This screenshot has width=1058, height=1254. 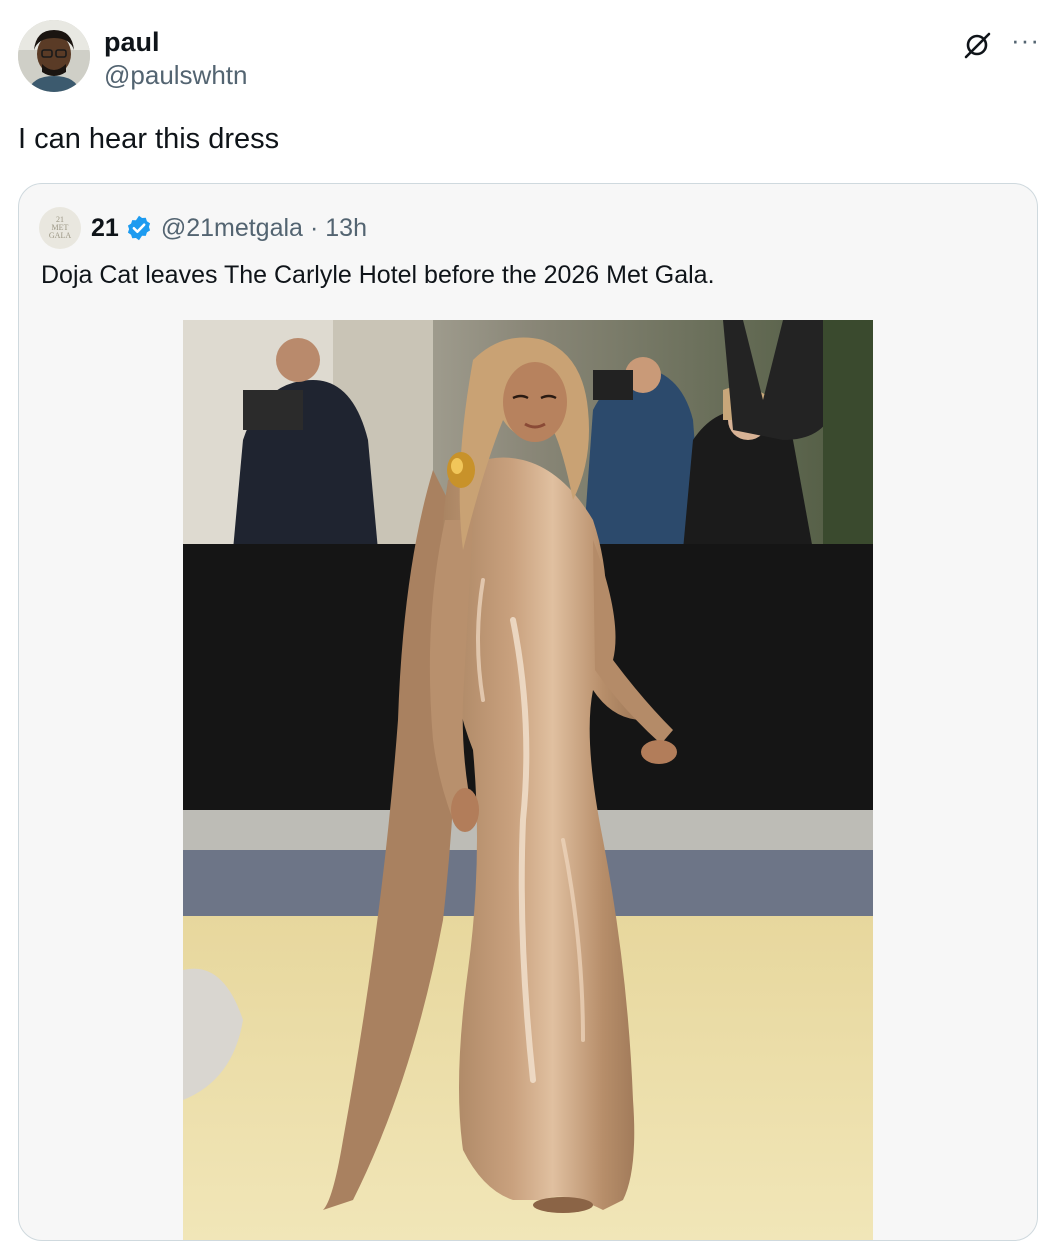 I want to click on user-handle: @paulswhtn, so click(x=175, y=75).